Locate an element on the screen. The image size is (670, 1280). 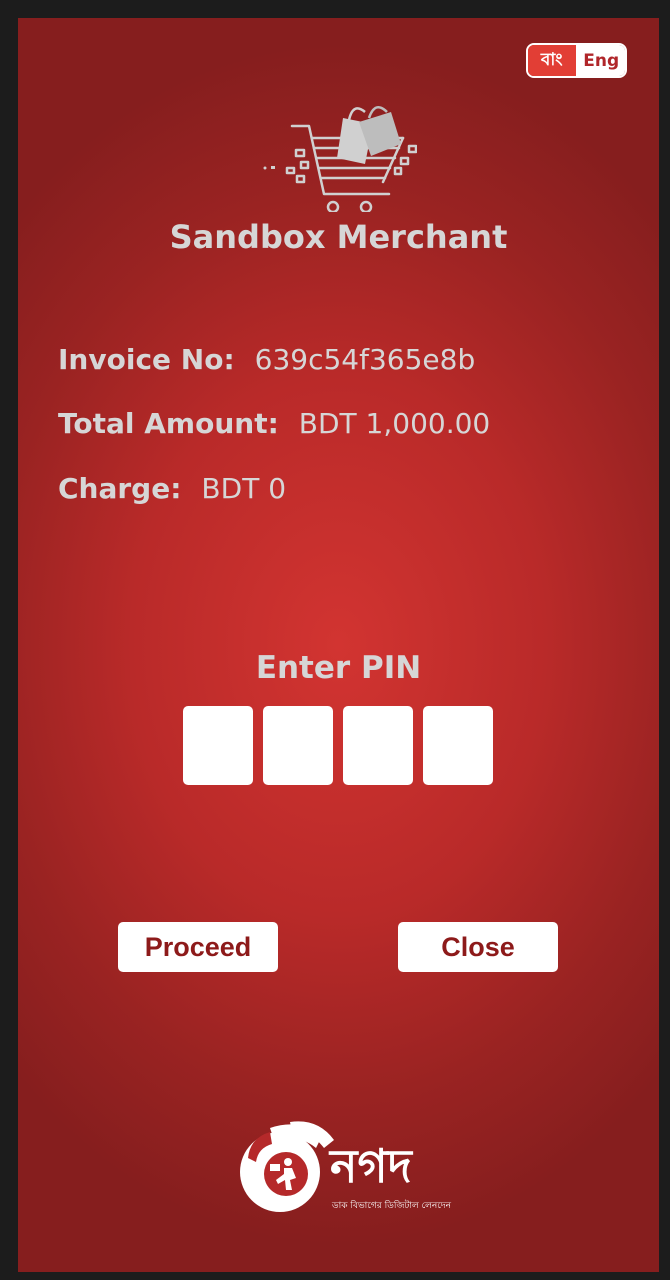
language-english-button: Eng is located at coordinates (601, 60).